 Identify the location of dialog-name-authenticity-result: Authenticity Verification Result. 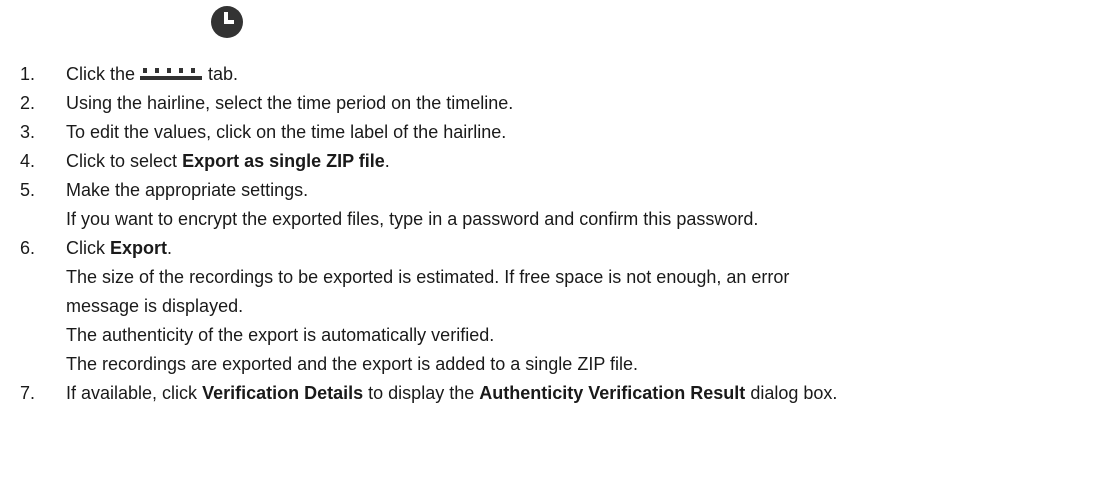
(612, 393).